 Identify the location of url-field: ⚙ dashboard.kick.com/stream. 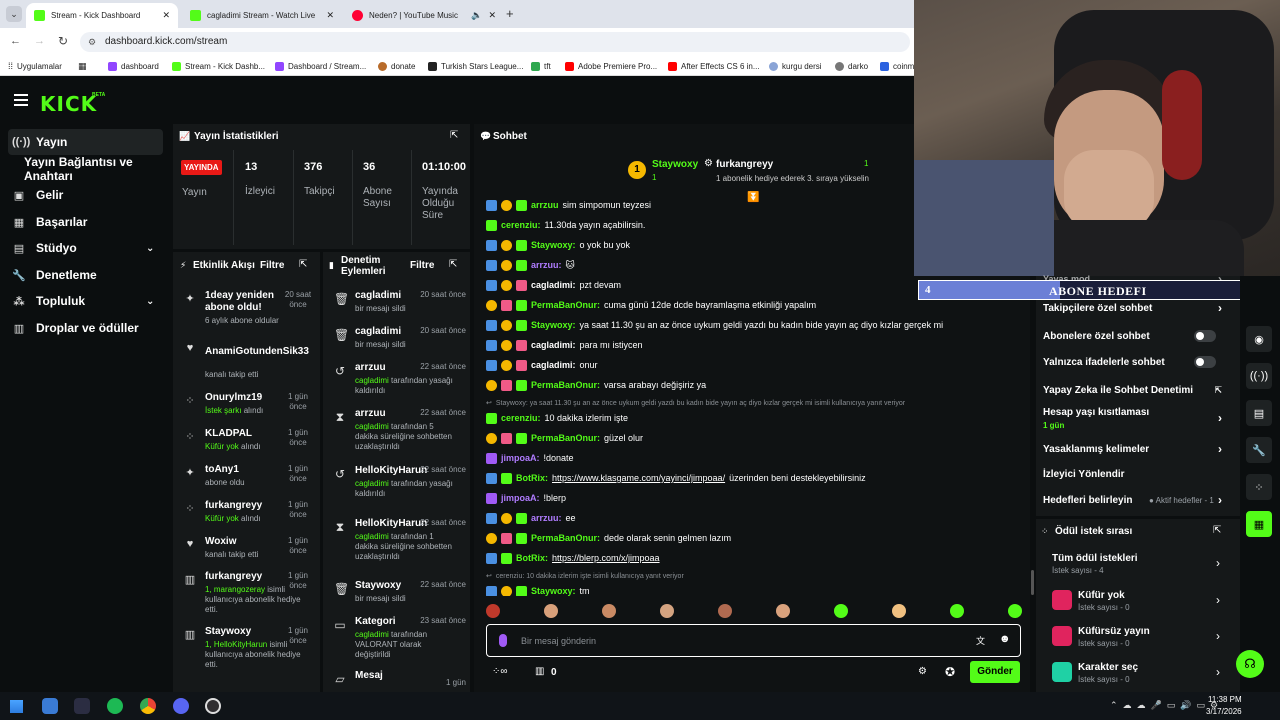
(495, 42).